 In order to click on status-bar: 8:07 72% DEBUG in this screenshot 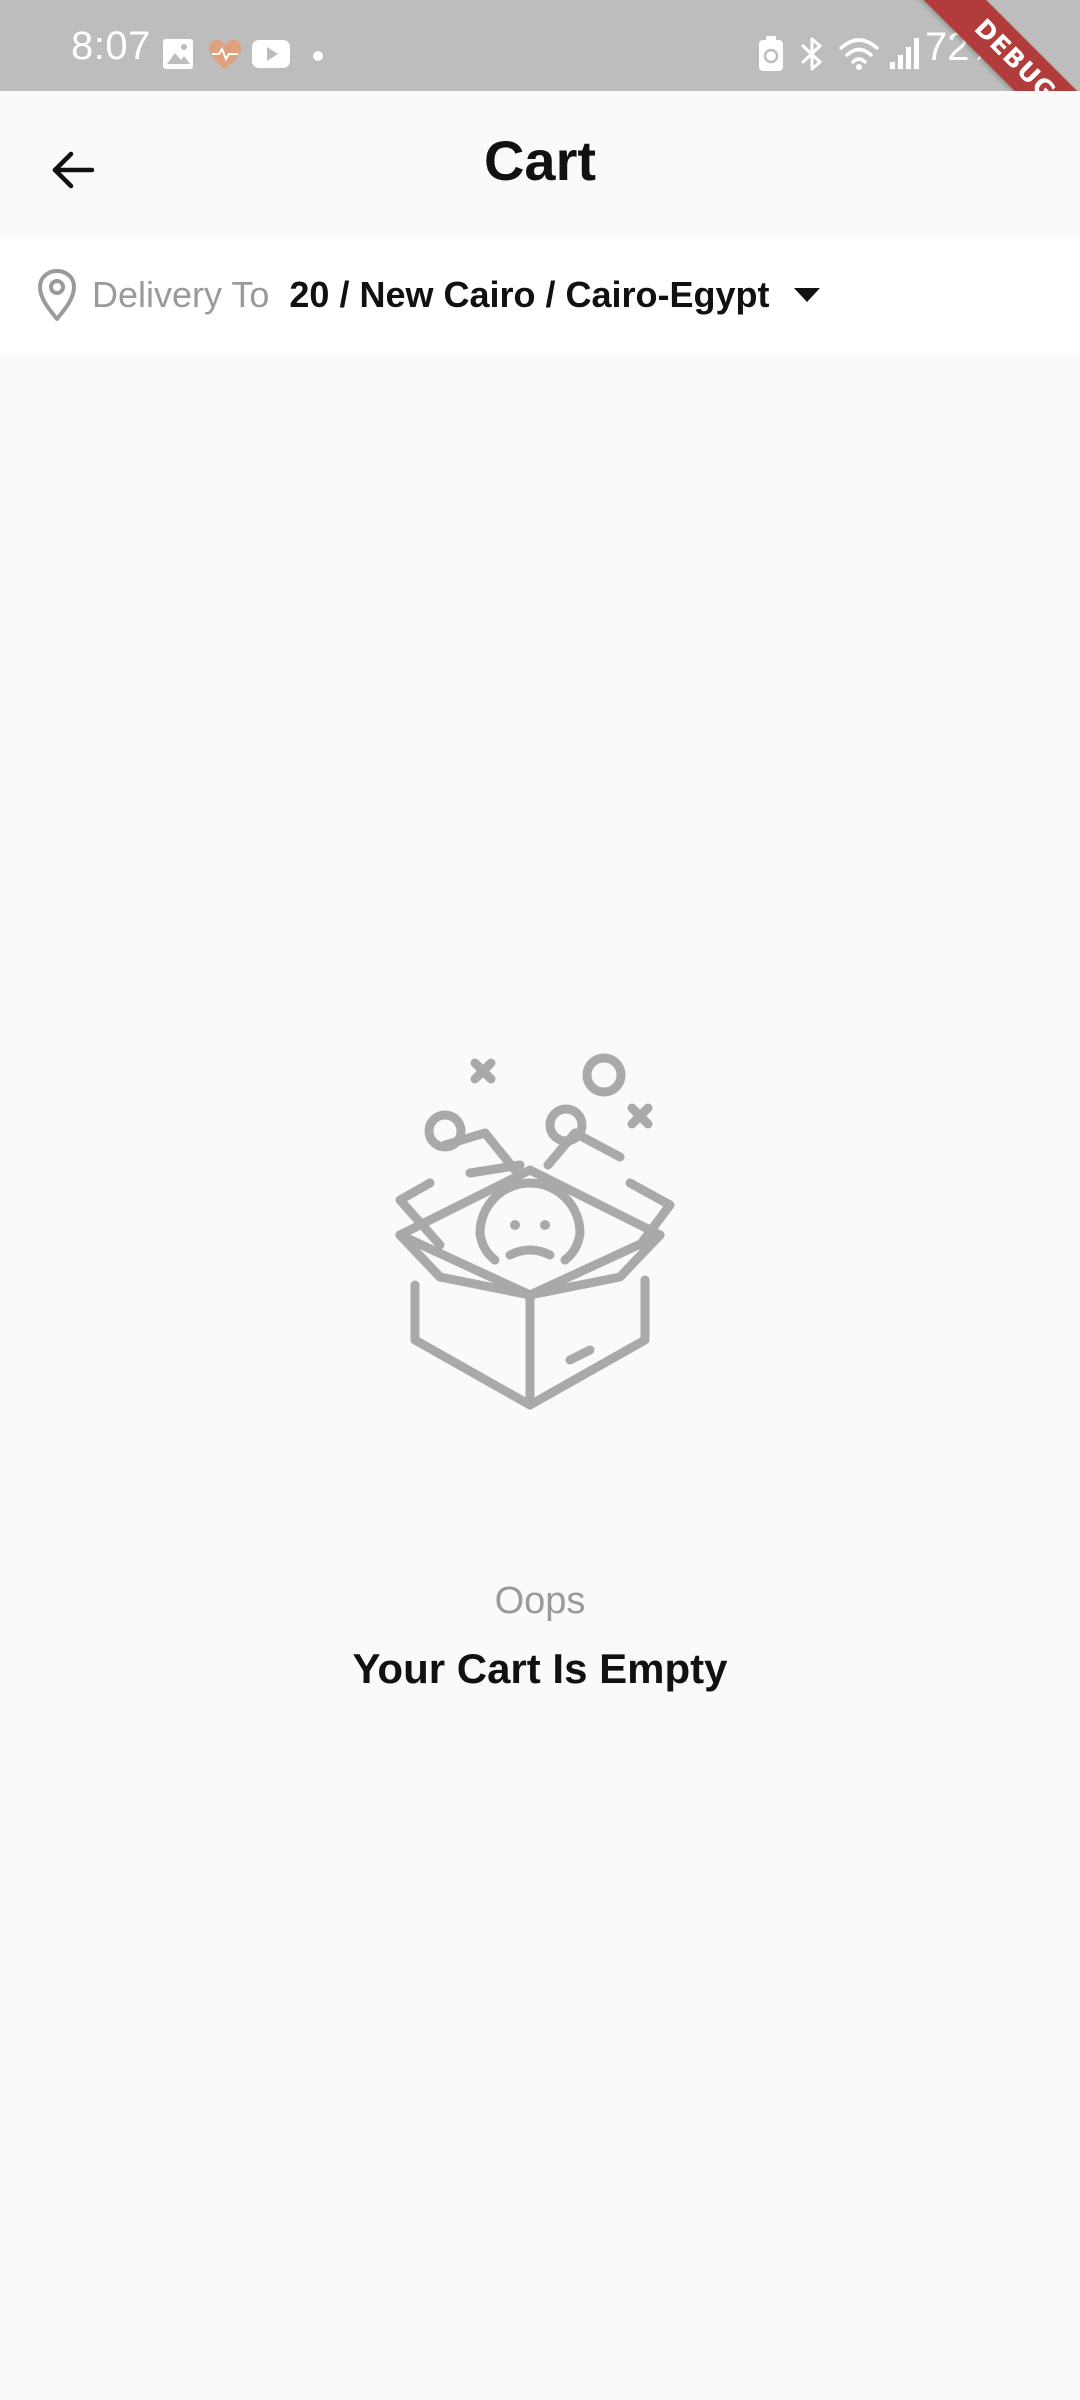, I will do `click(540, 80)`.